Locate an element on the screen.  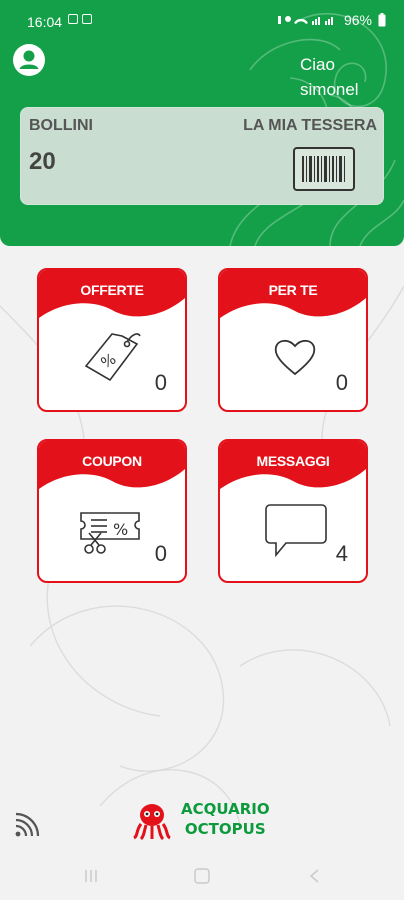
tile-title: OFFERTE is located at coordinates (112, 290).